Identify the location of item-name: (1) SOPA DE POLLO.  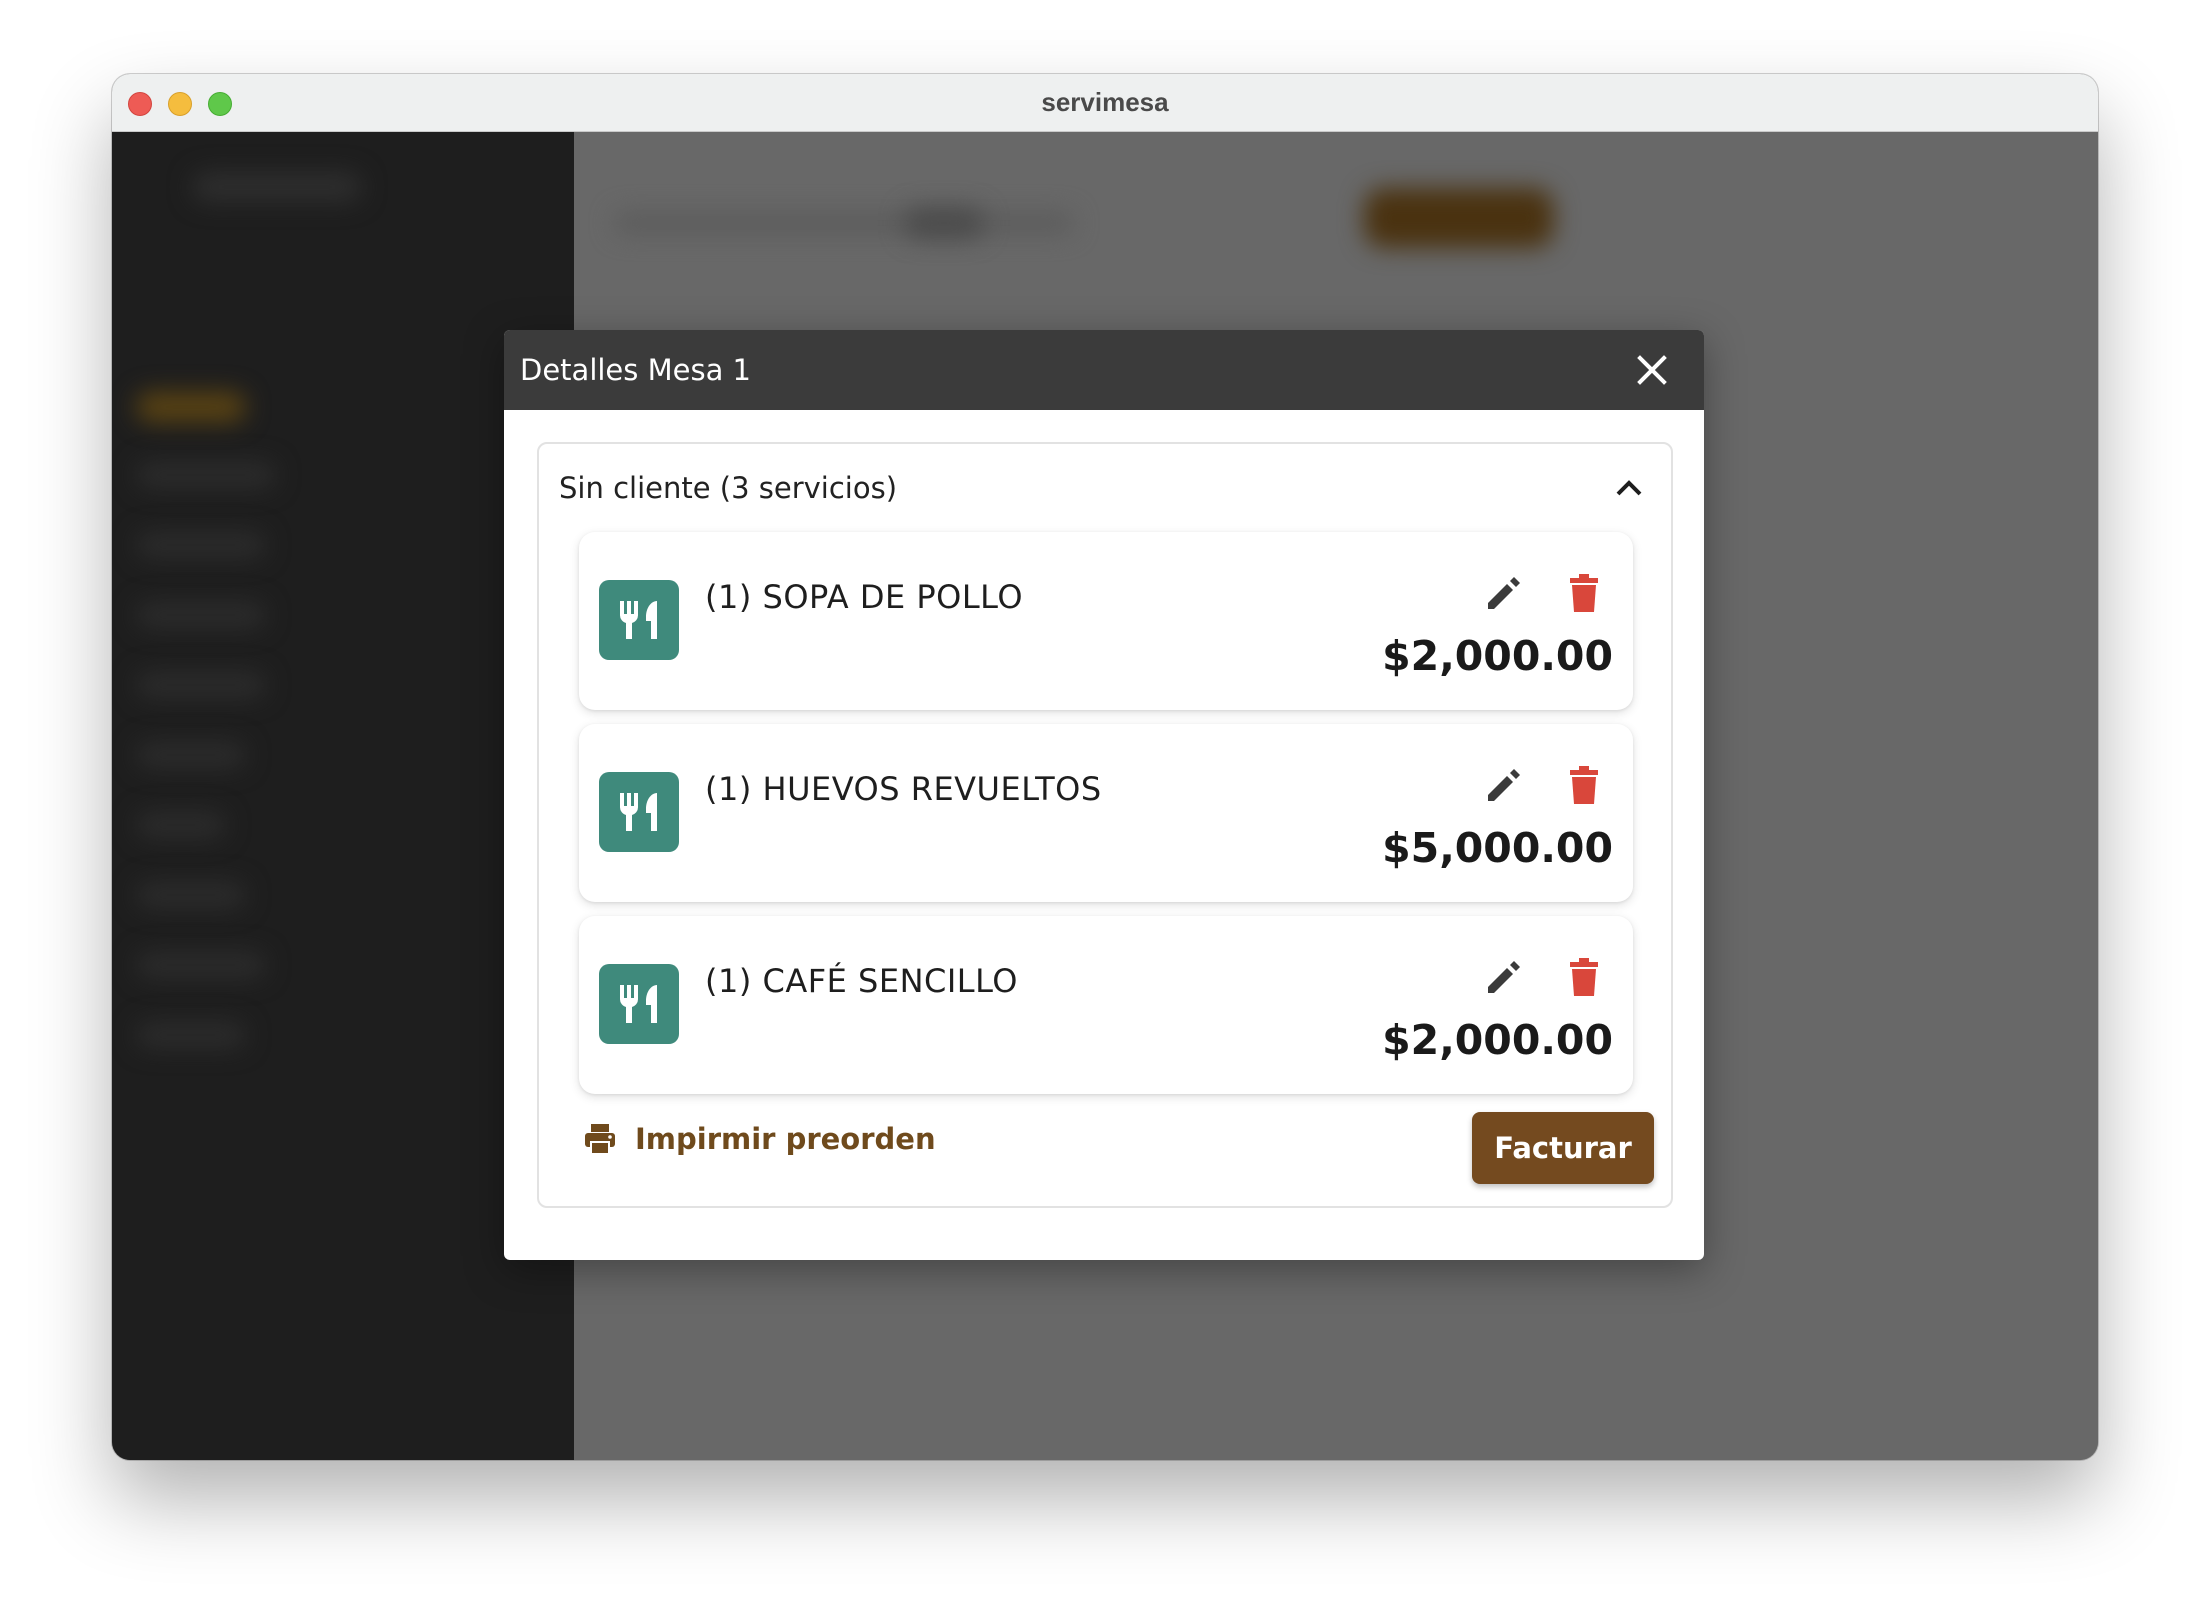
(864, 597).